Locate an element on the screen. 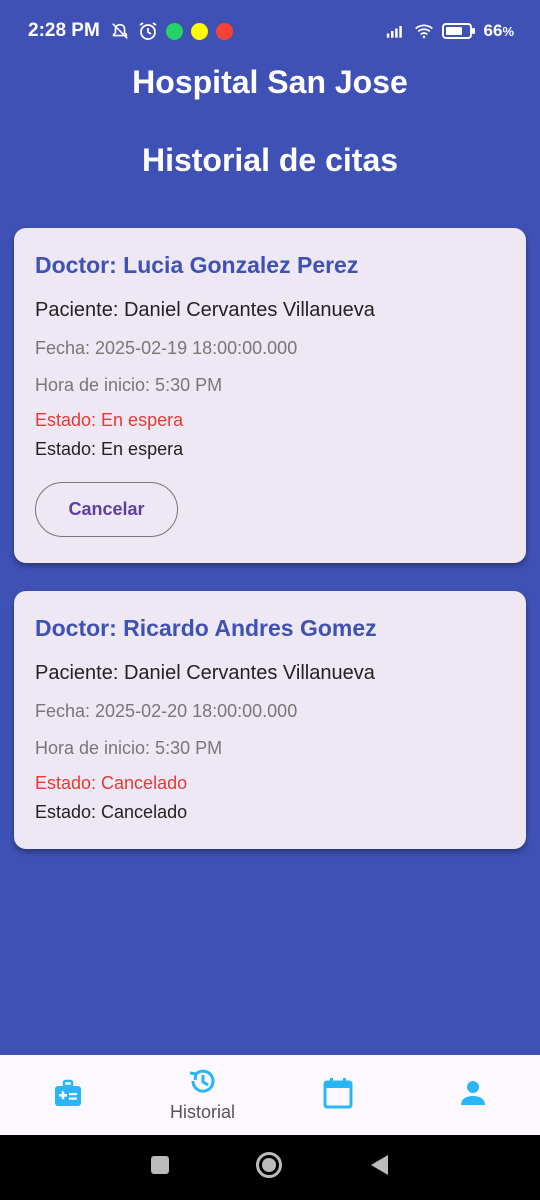  app-title: Hospital San Jose is located at coordinates (270, 82).